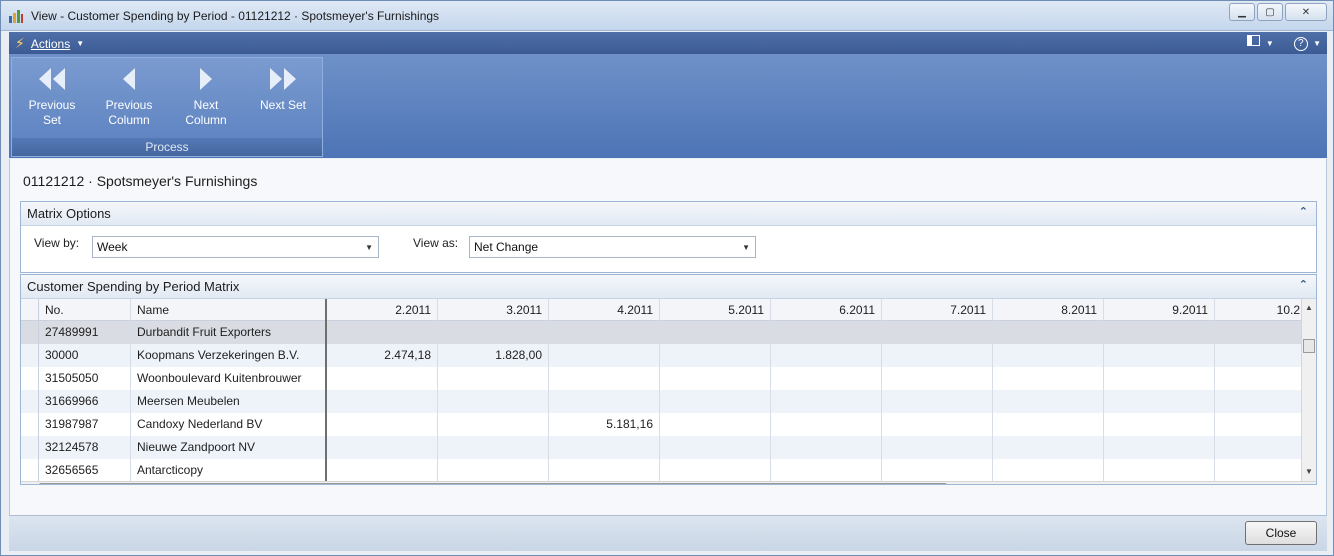 The image size is (1334, 556). I want to click on table-row: 32124578 Nieuwe Zandpoort NV, so click(664, 447).